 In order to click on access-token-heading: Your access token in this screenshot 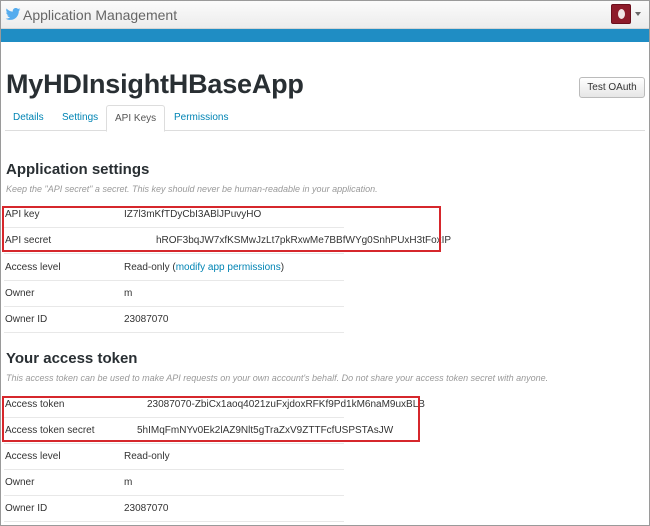, I will do `click(72, 358)`.